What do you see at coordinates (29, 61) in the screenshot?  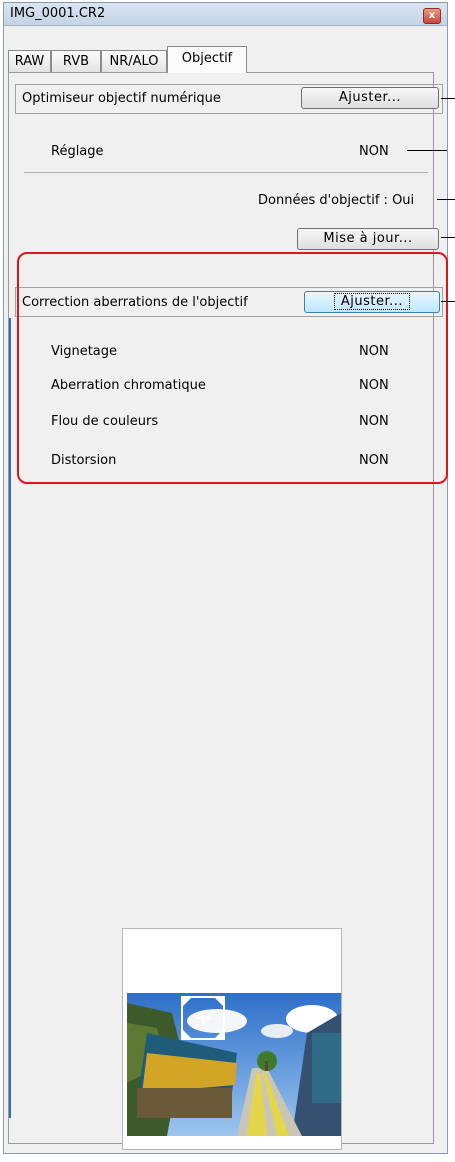 I see `tab-raw: RAW` at bounding box center [29, 61].